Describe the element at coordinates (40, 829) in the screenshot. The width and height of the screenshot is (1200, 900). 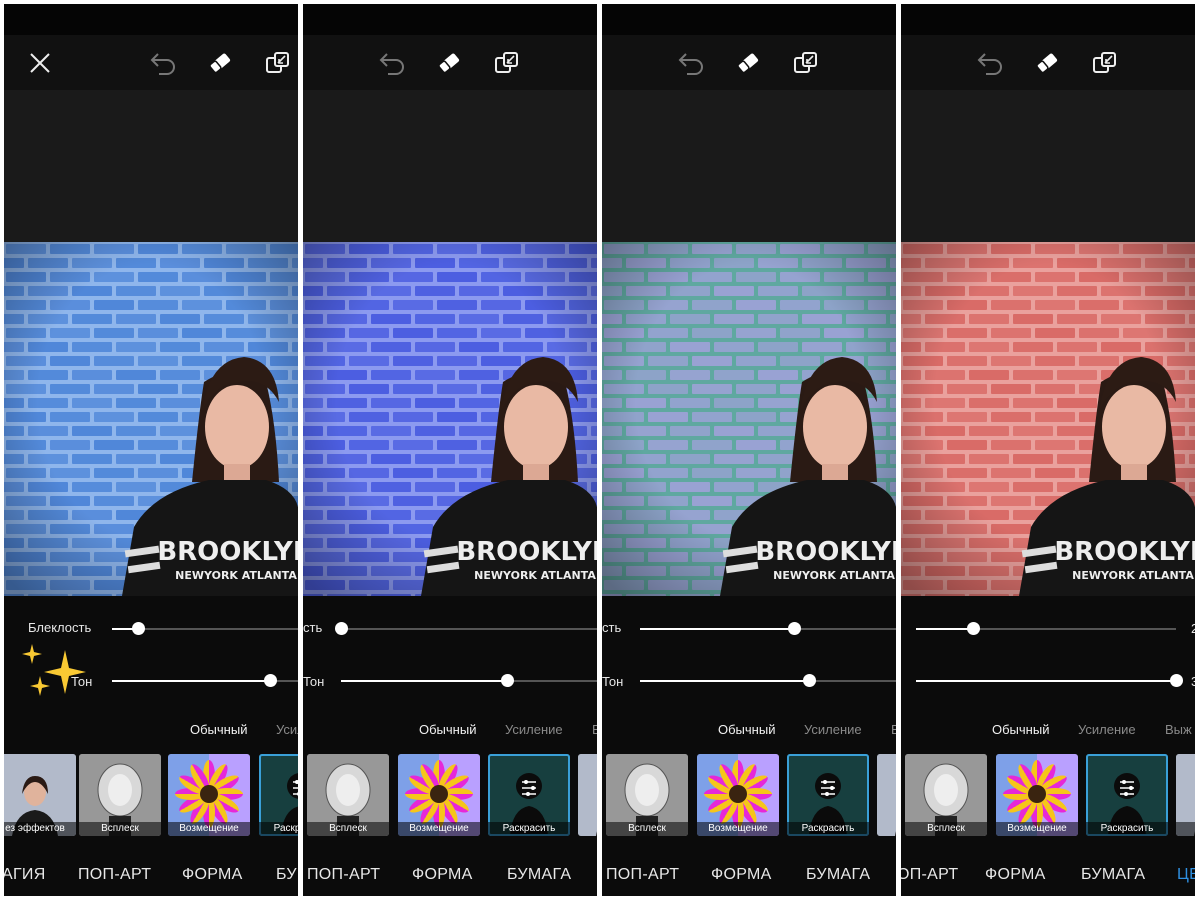
I see `effect-thumb-caption: ез эффектов` at that location.